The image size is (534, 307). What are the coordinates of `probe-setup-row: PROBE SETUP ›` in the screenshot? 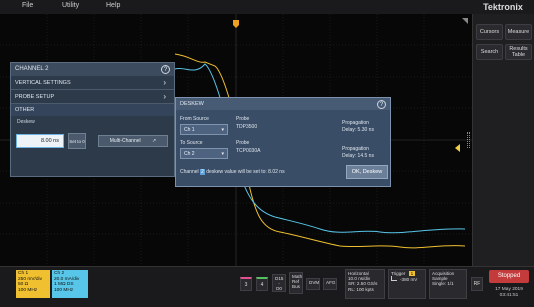 It's located at (92, 97).